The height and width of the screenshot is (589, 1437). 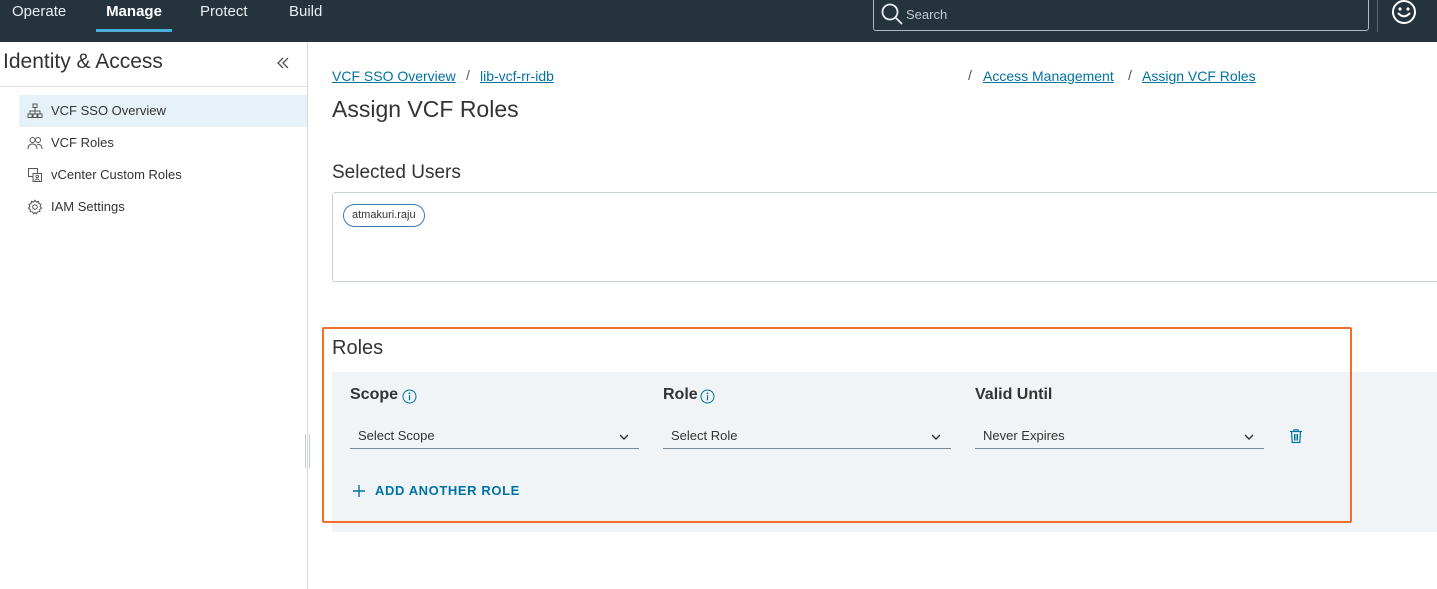 What do you see at coordinates (1296, 436) in the screenshot?
I see `trash-icon` at bounding box center [1296, 436].